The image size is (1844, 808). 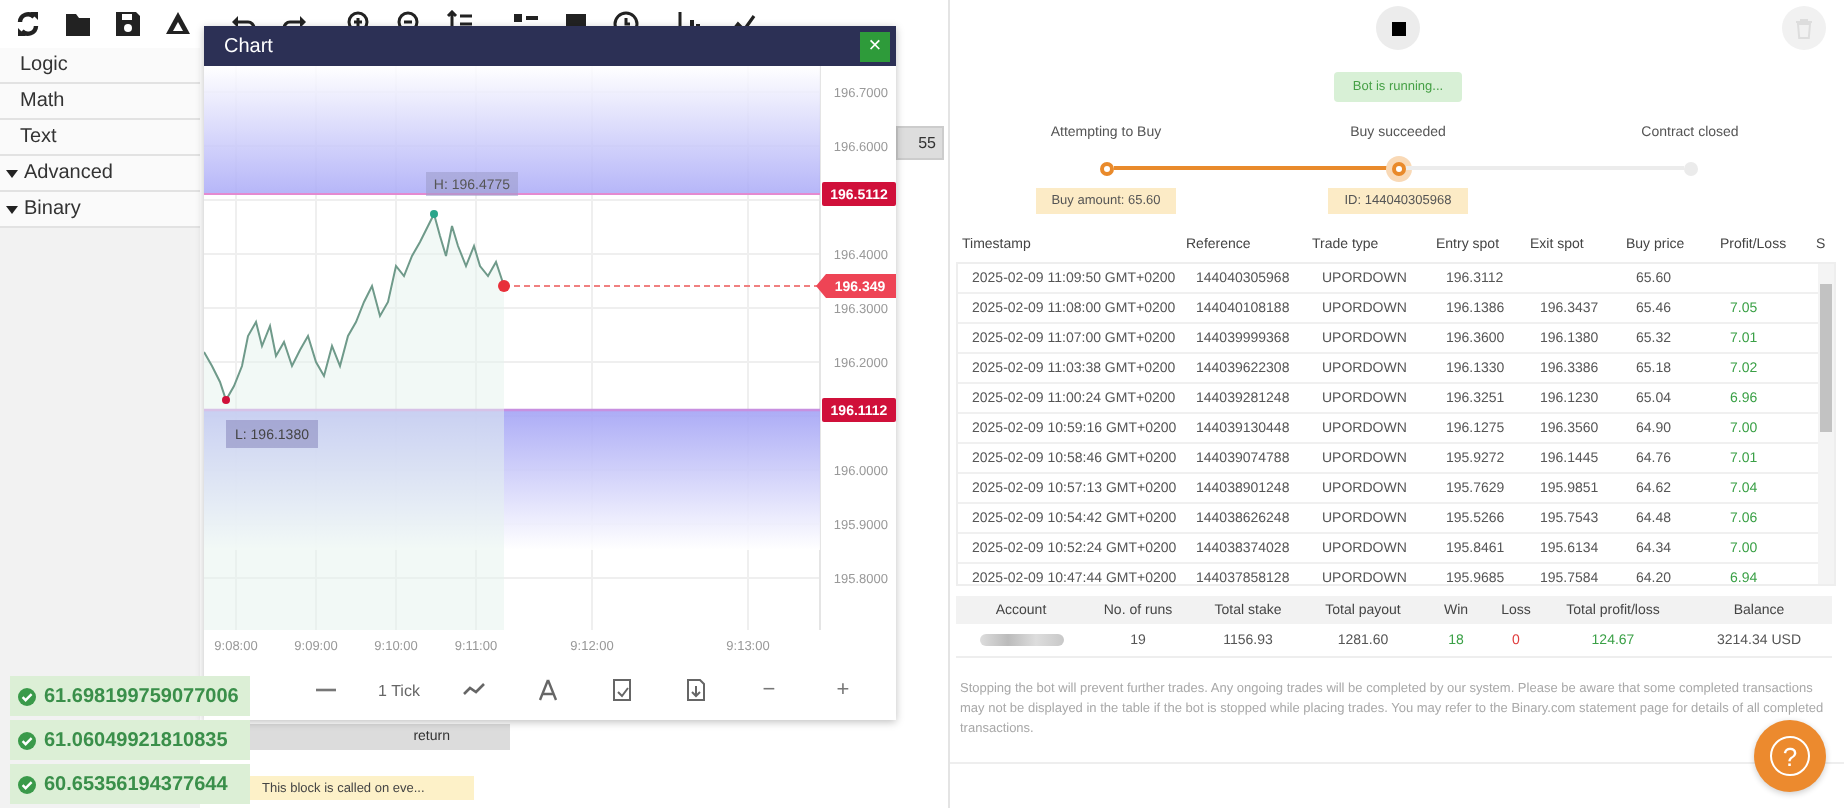 What do you see at coordinates (100, 138) in the screenshot?
I see `sidebar-item: Text` at bounding box center [100, 138].